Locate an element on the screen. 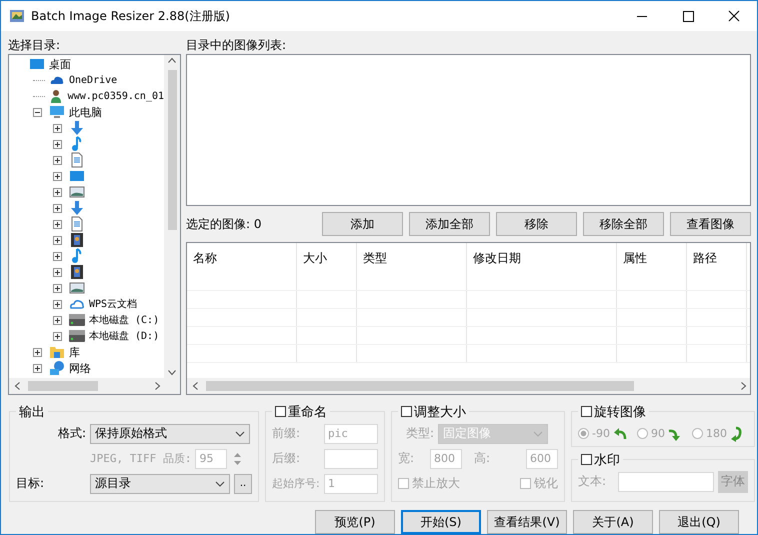  field-label: 宽: is located at coordinates (407, 459).